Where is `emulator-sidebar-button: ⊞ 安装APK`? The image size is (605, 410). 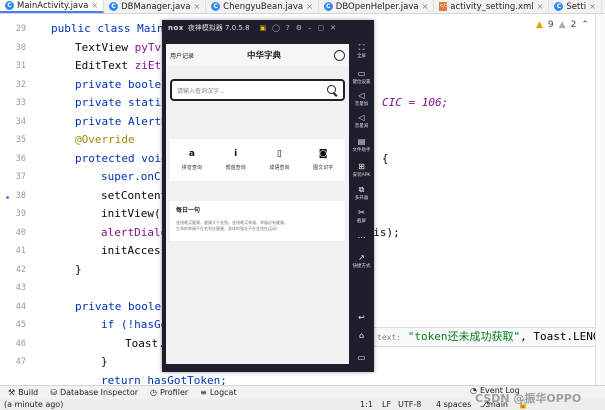 emulator-sidebar-button: ⊞ 安装APK is located at coordinates (361, 170).